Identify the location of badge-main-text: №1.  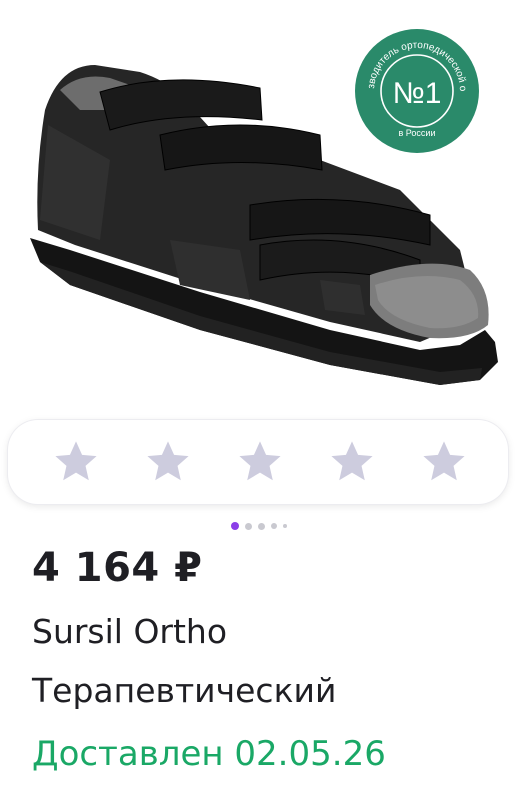
(417, 93).